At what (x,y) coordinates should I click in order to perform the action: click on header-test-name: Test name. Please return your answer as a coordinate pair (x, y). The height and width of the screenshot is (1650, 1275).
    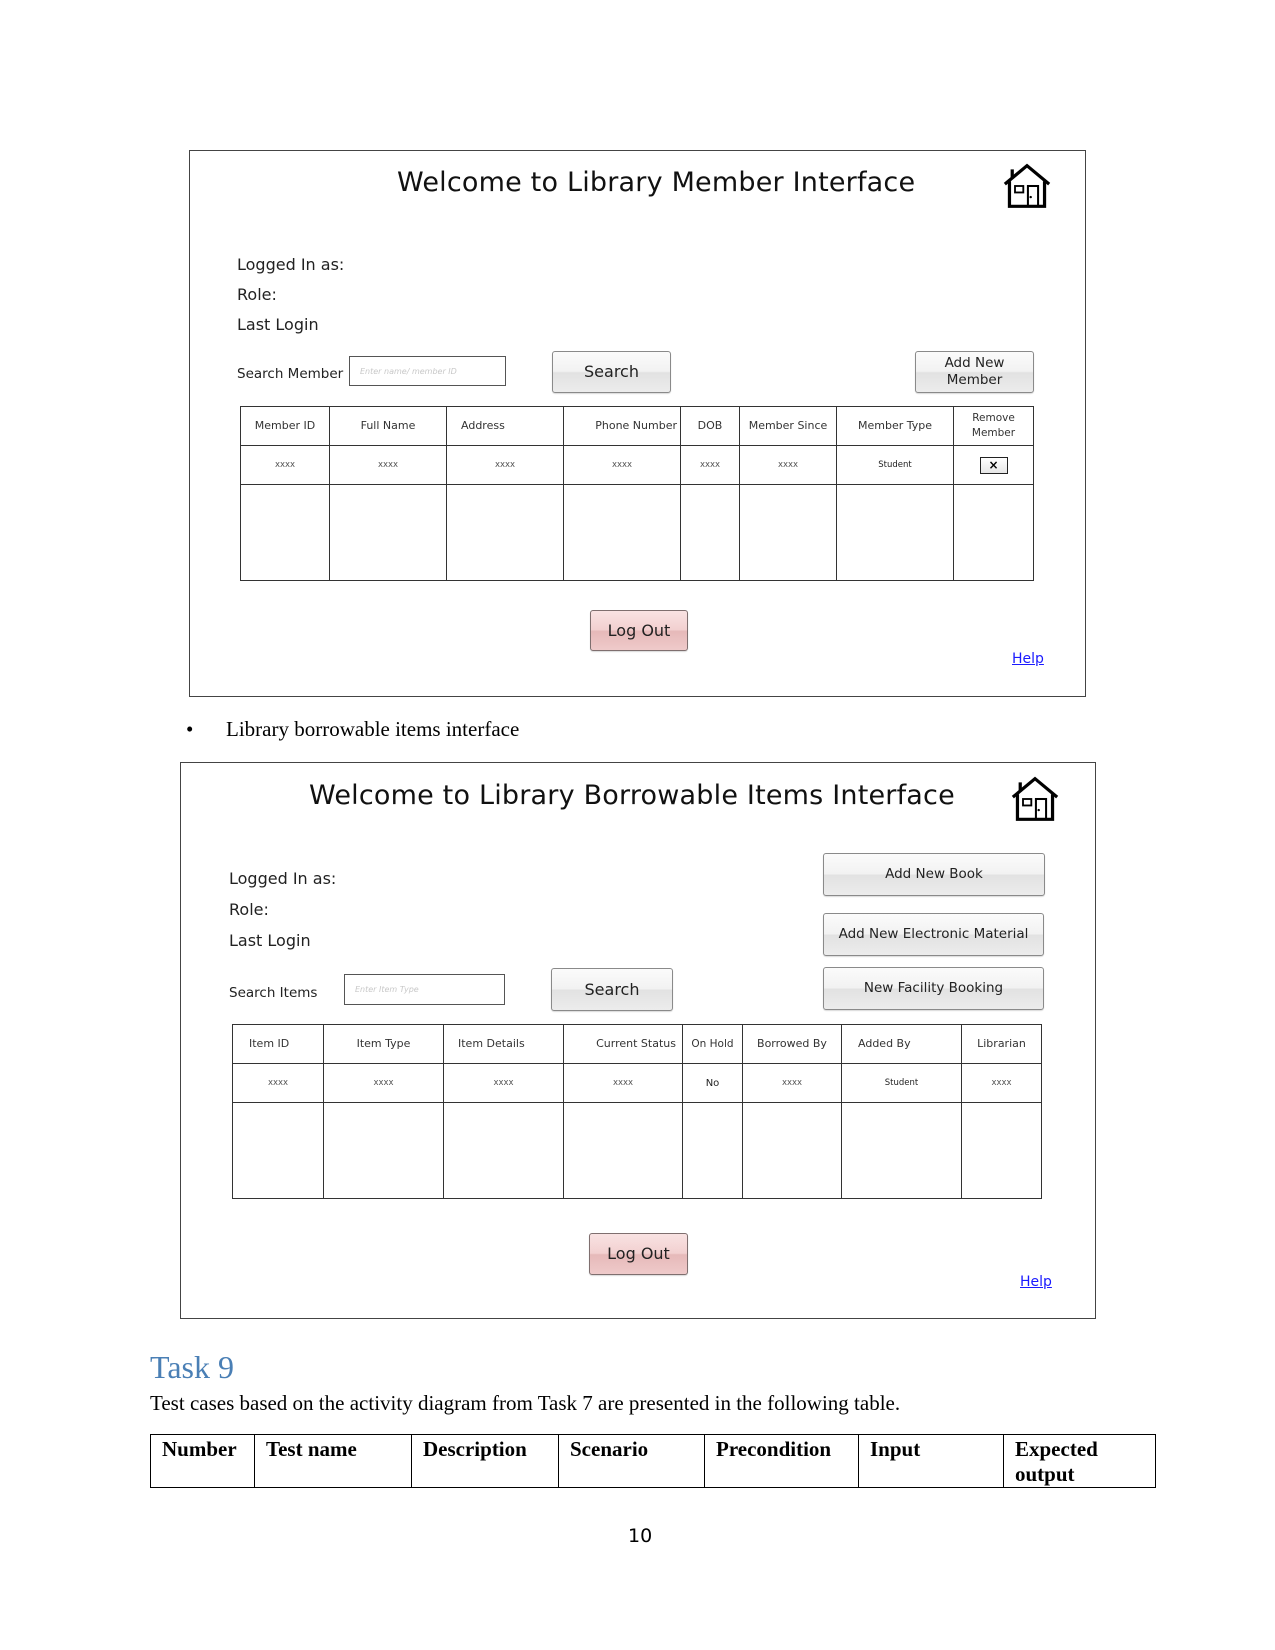
    Looking at the image, I should click on (333, 1461).